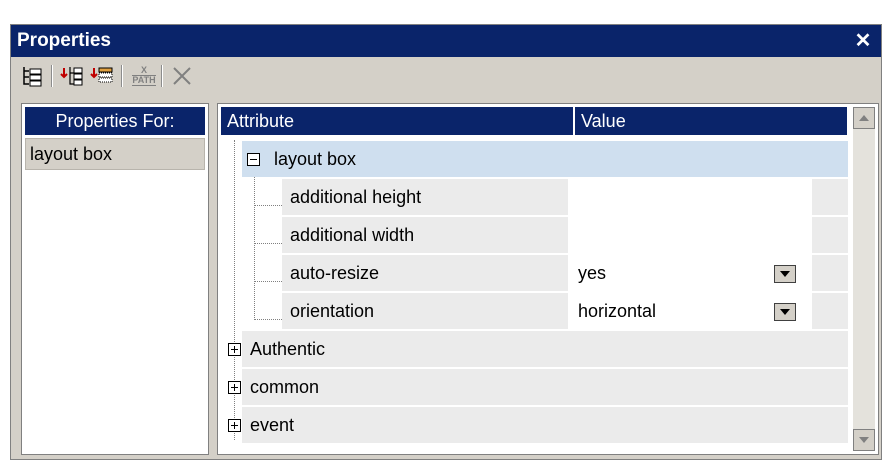  Describe the element at coordinates (533, 159) in the screenshot. I see `group-row-layout-box: layout box` at that location.